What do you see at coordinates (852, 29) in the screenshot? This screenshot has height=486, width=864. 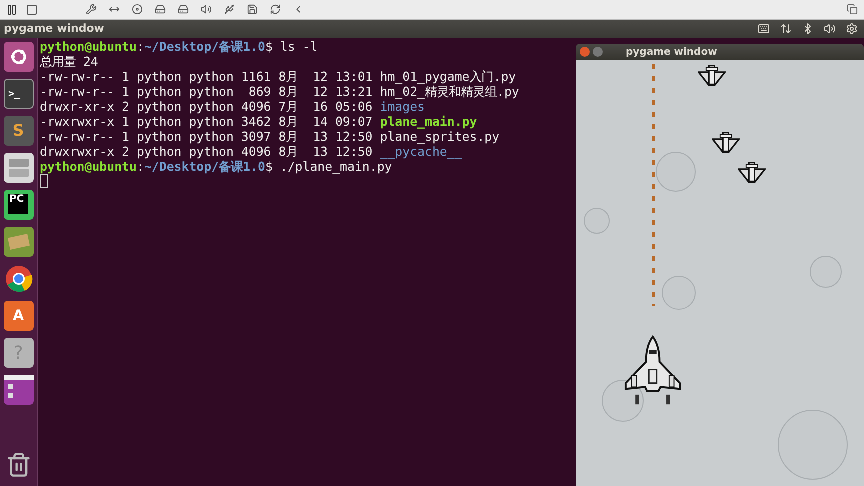 I see `settings-icon` at bounding box center [852, 29].